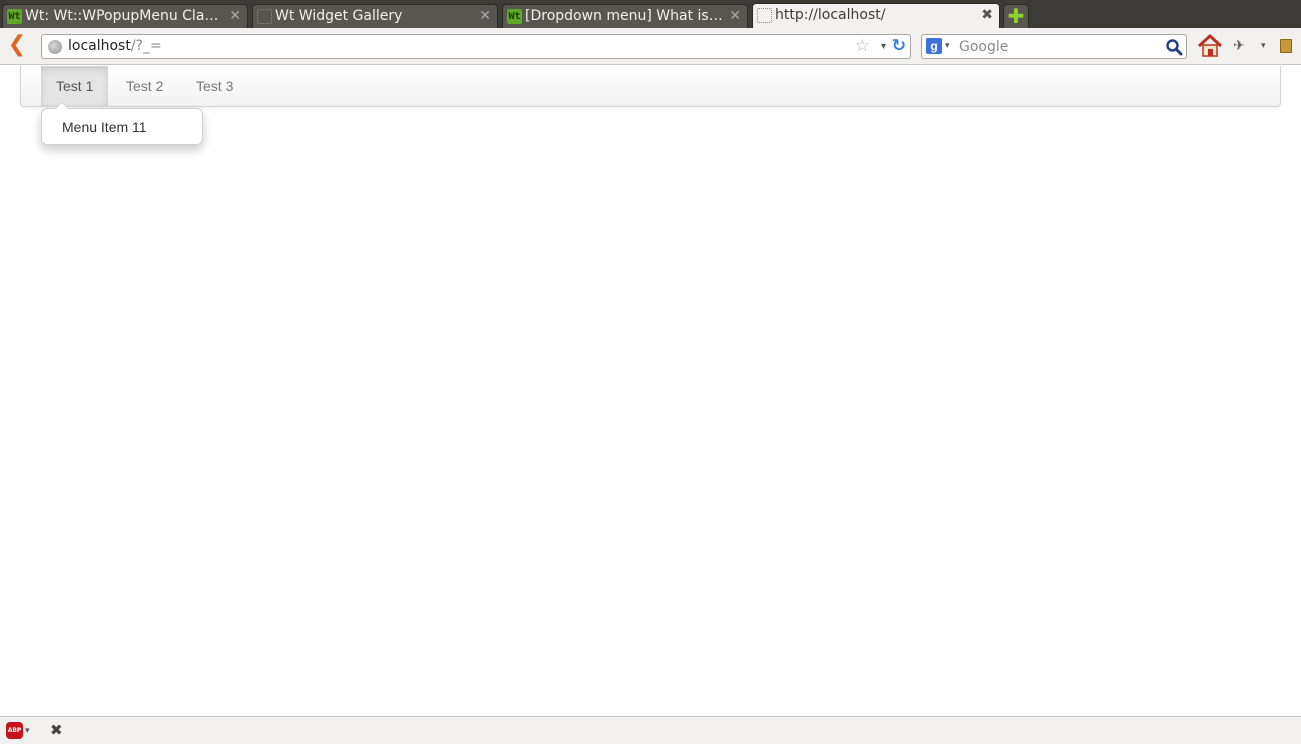  What do you see at coordinates (146, 46) in the screenshot?
I see `url-path: /?_=` at bounding box center [146, 46].